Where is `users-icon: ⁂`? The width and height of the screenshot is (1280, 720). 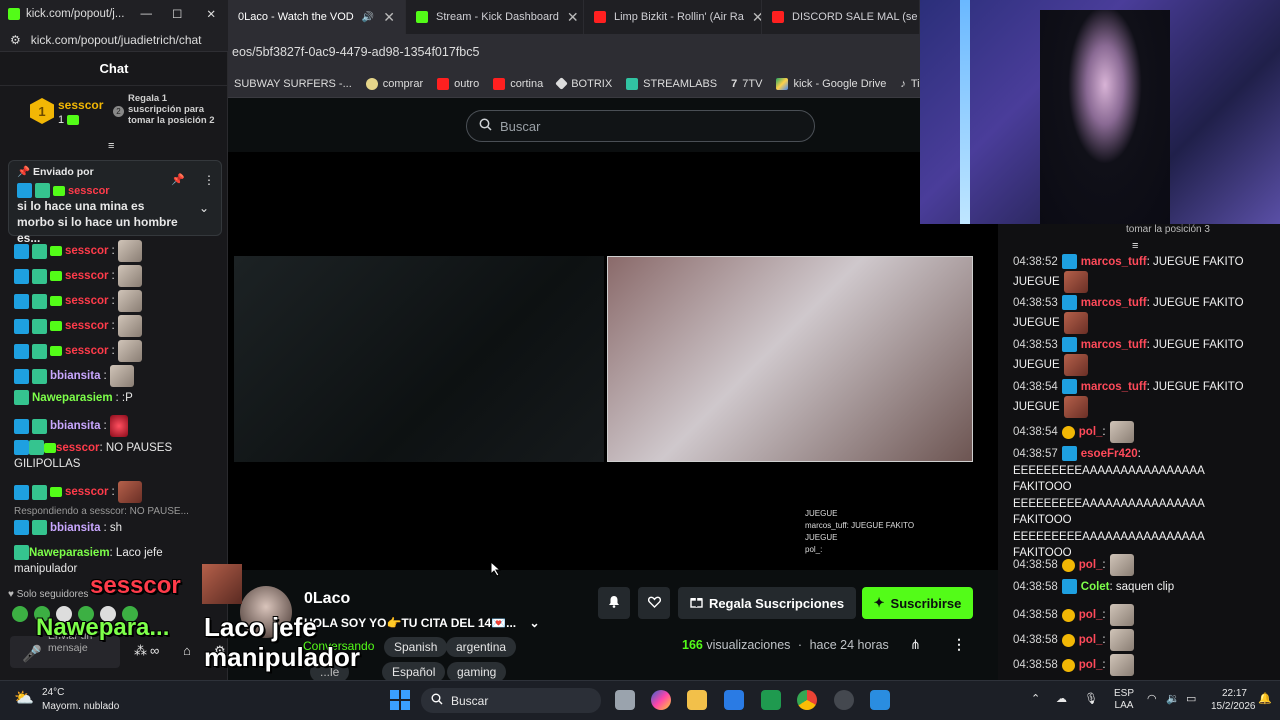 users-icon: ⁂ is located at coordinates (140, 651).